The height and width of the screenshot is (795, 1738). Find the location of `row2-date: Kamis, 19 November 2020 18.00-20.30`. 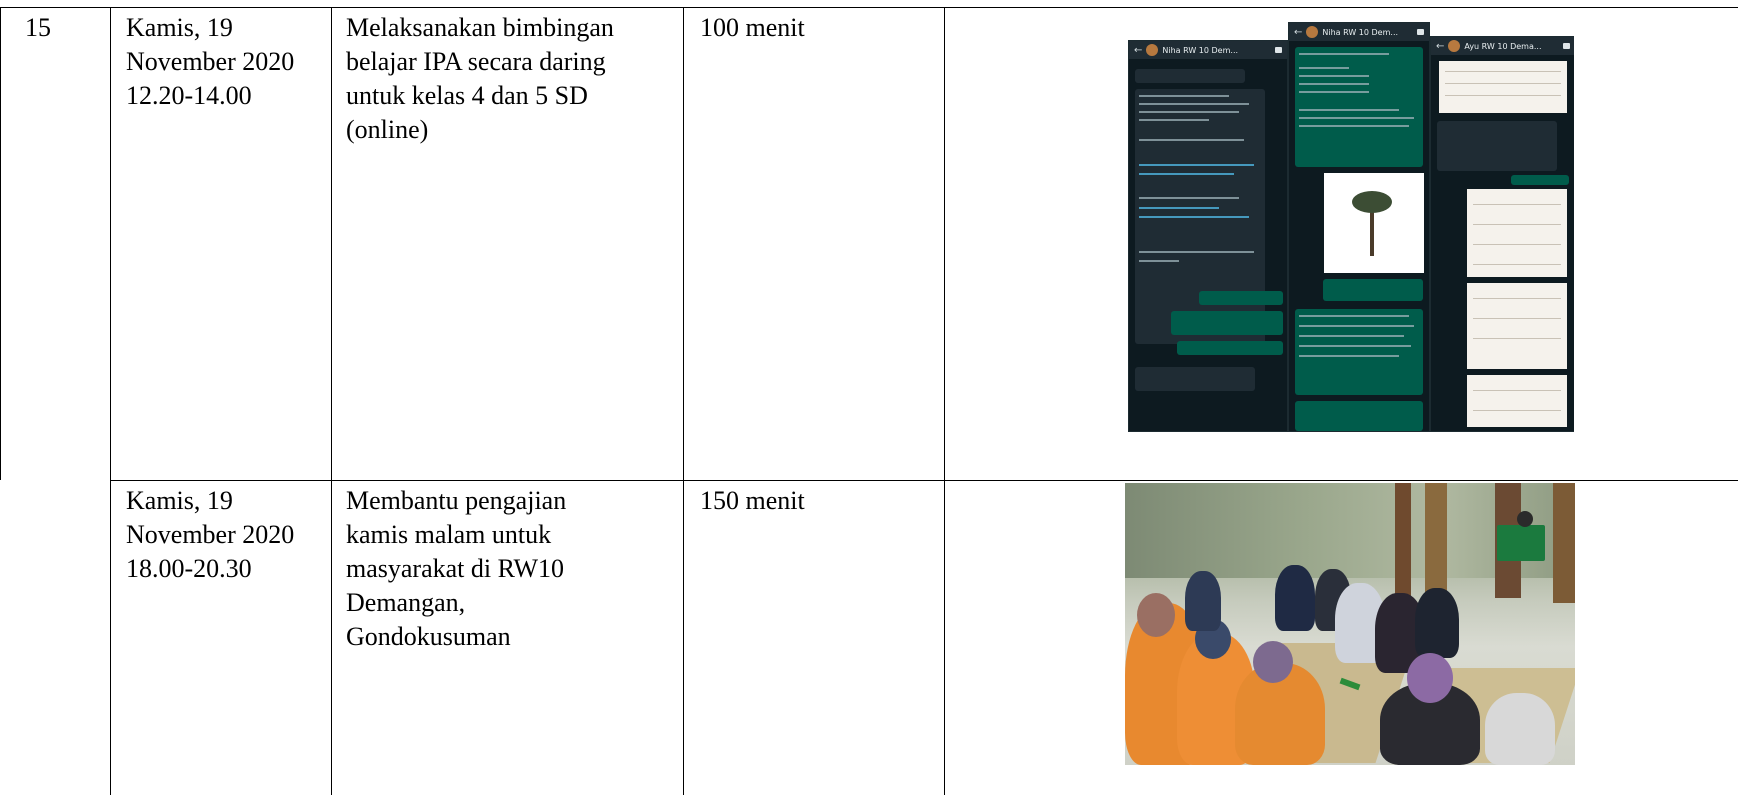

row2-date: Kamis, 19 November 2020 18.00-20.30 is located at coordinates (210, 534).